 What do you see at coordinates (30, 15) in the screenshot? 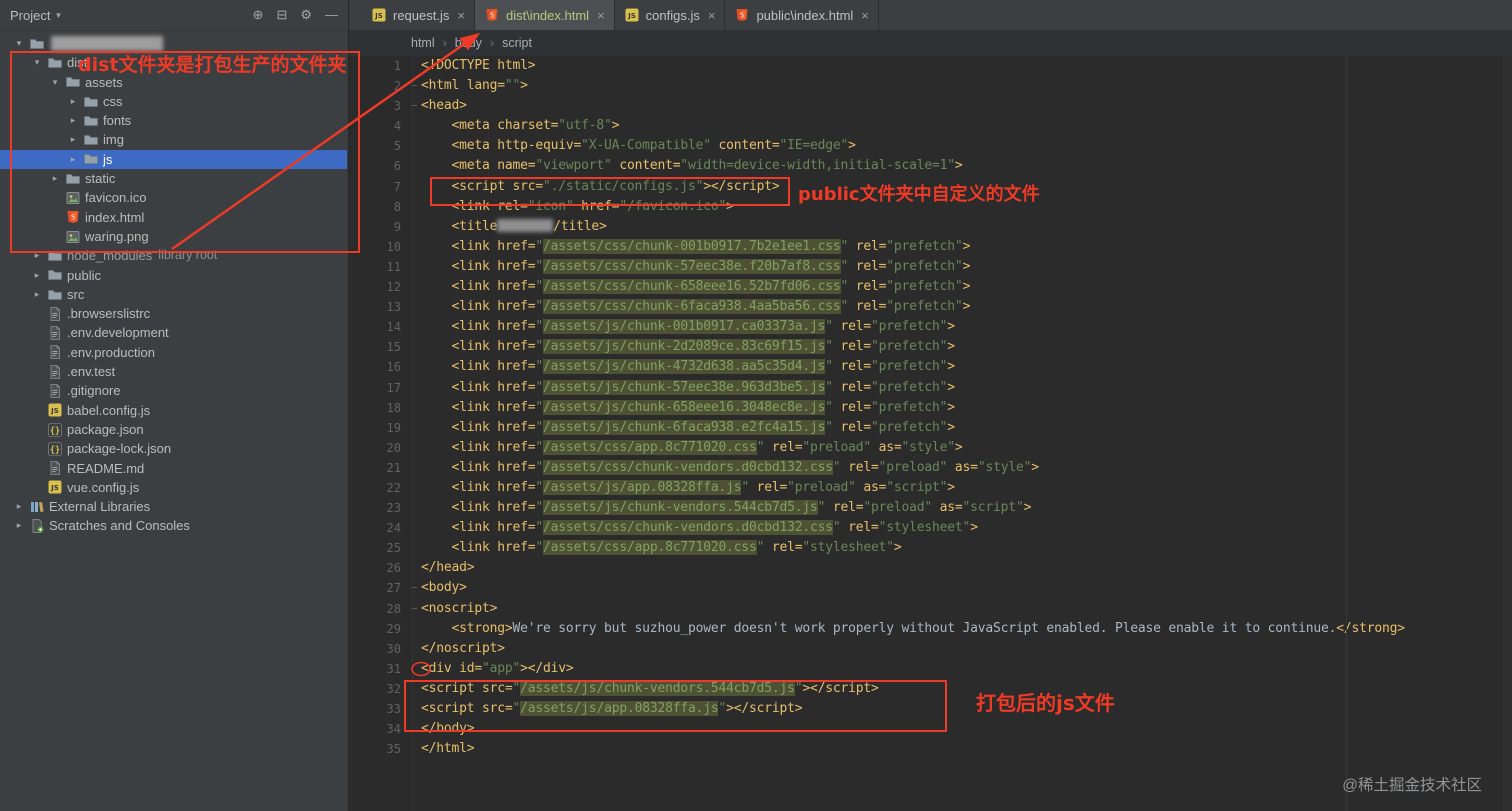
I see `project-panel-title: Project` at bounding box center [30, 15].